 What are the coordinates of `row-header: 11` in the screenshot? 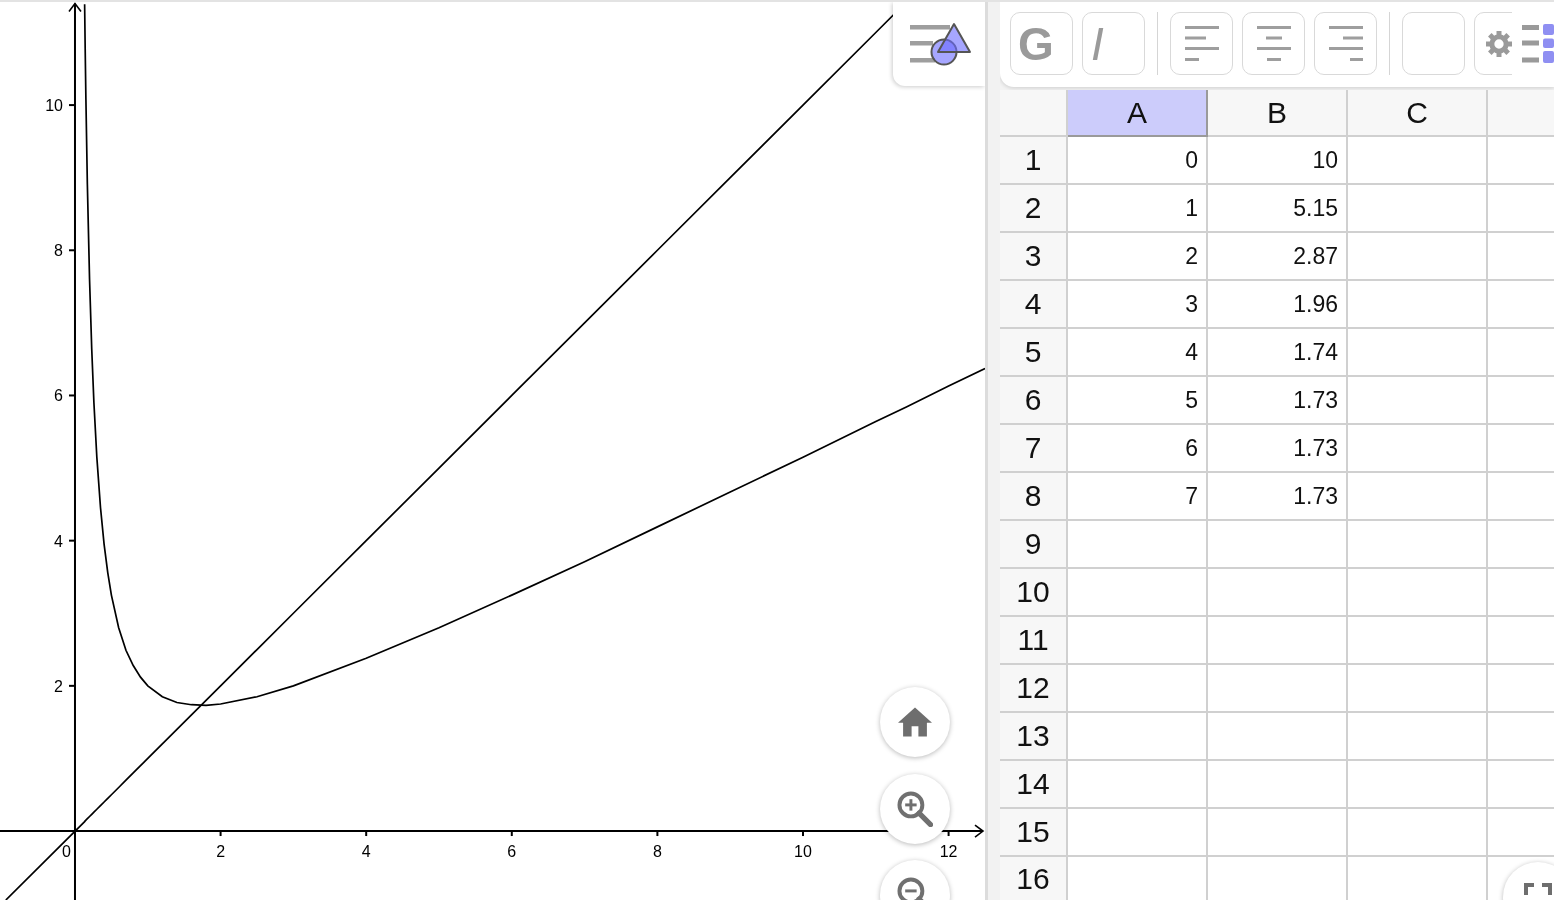 It's located at (1034, 641).